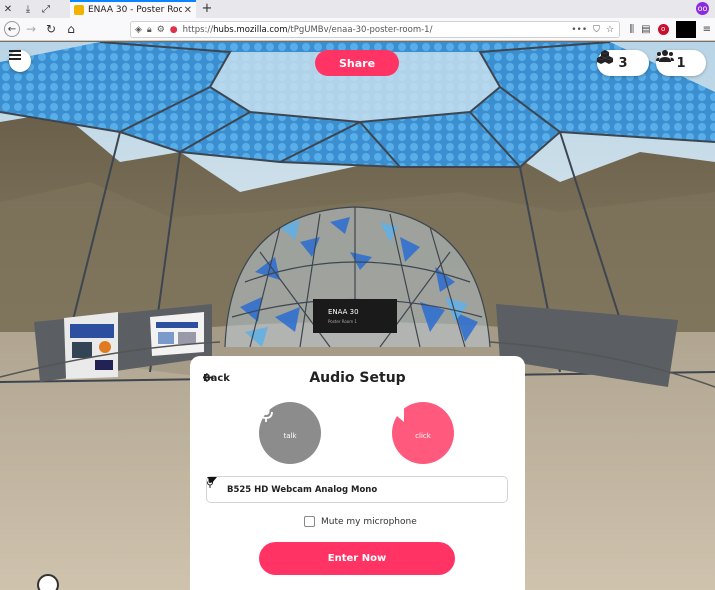  I want to click on share-button: Share, so click(357, 63).